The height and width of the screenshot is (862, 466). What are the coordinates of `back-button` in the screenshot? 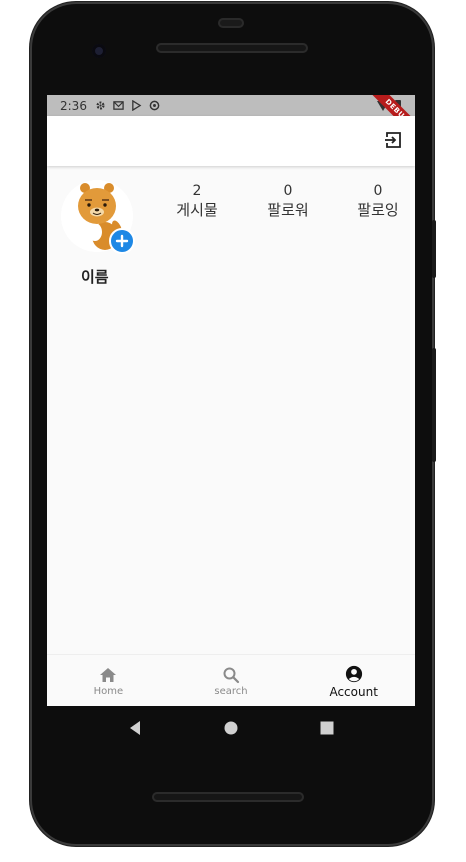 It's located at (135, 728).